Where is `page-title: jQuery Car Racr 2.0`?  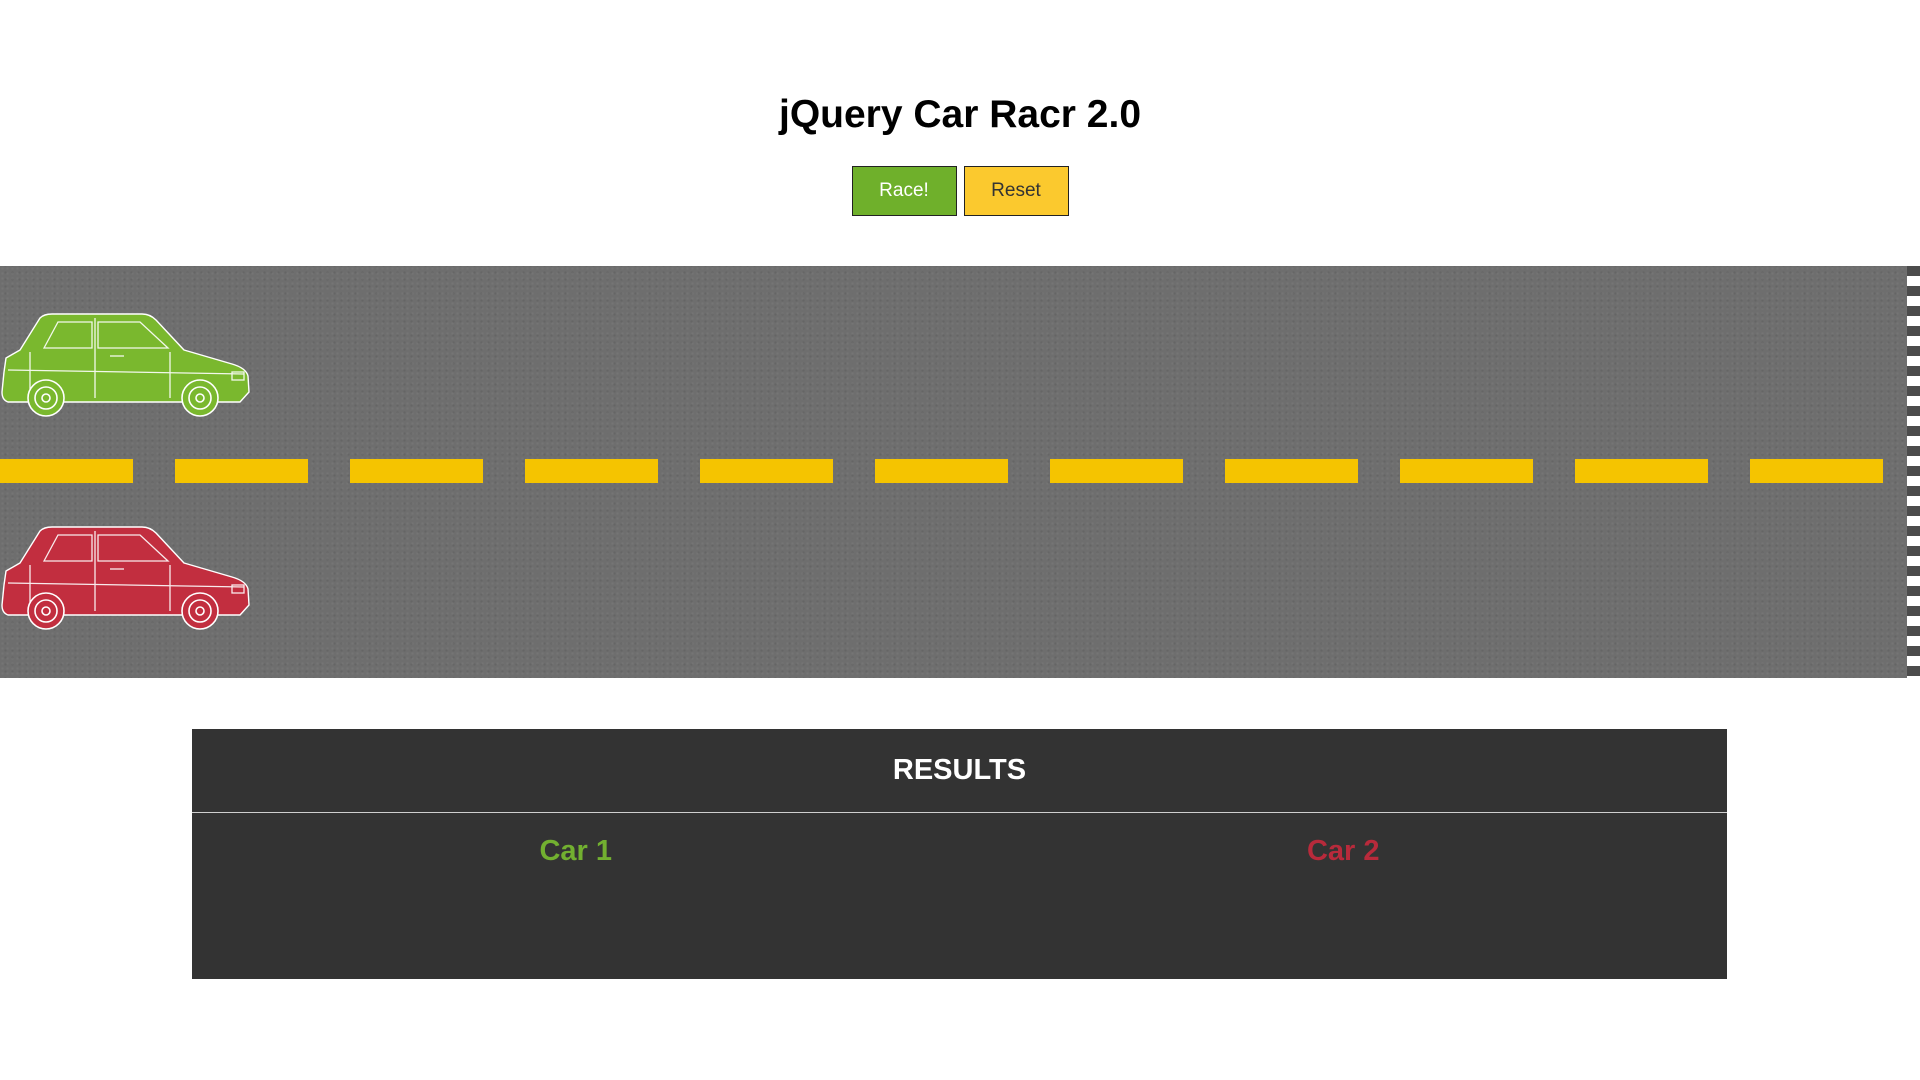 page-title: jQuery Car Racr 2.0 is located at coordinates (960, 114).